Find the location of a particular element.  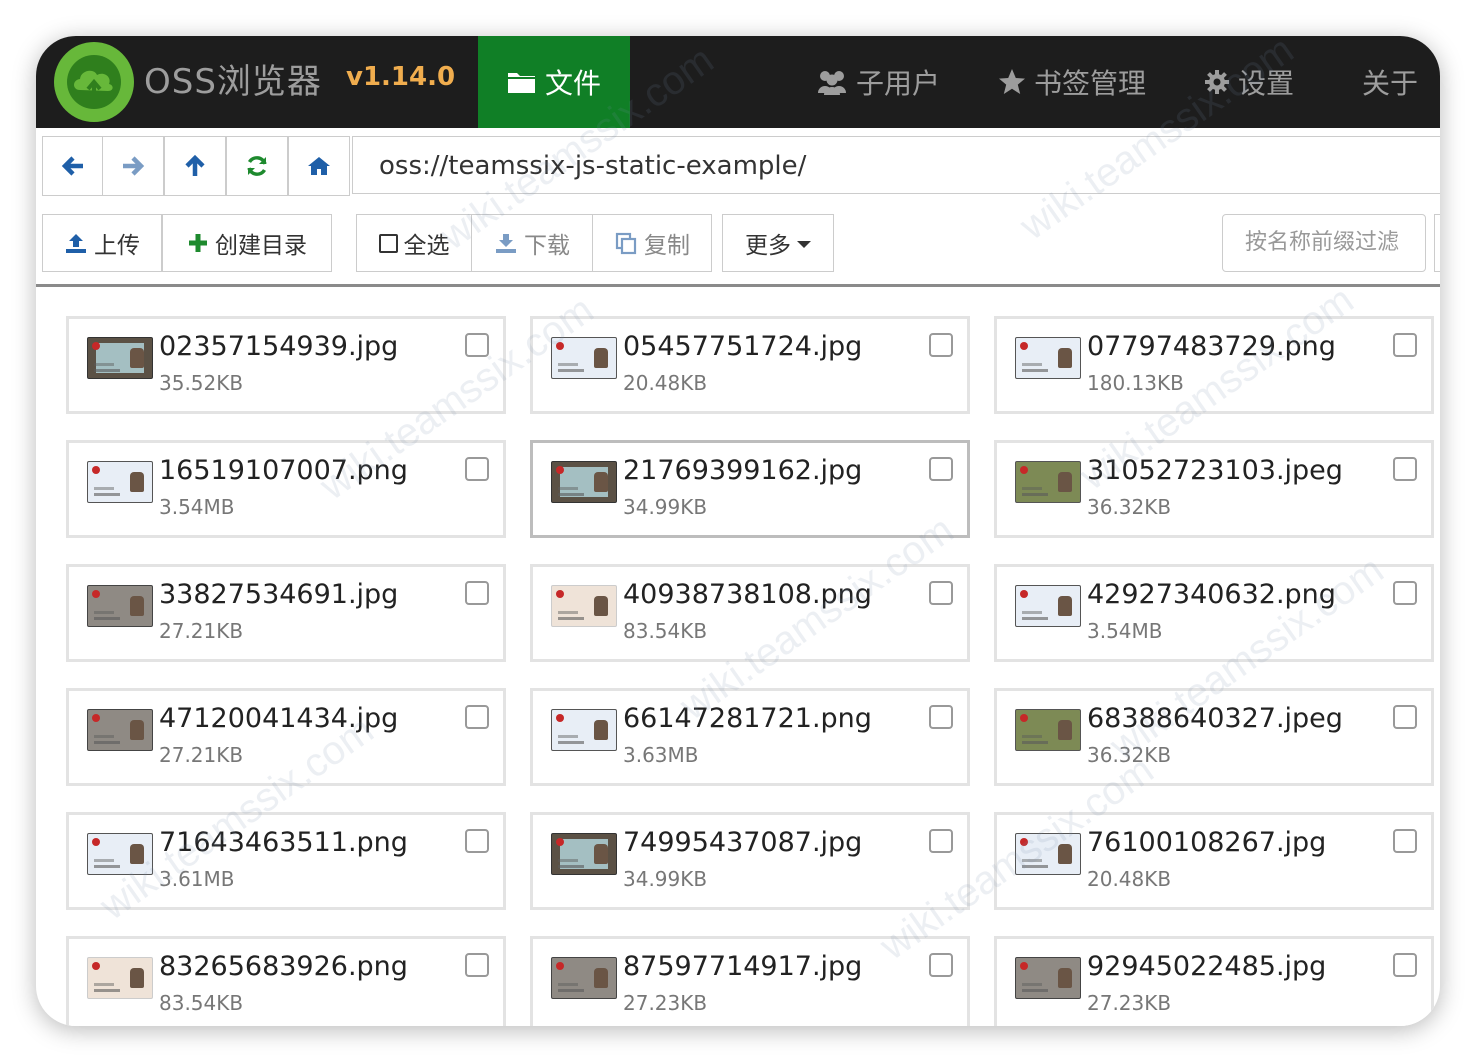

file-name: 21769399162.jpg is located at coordinates (742, 470).